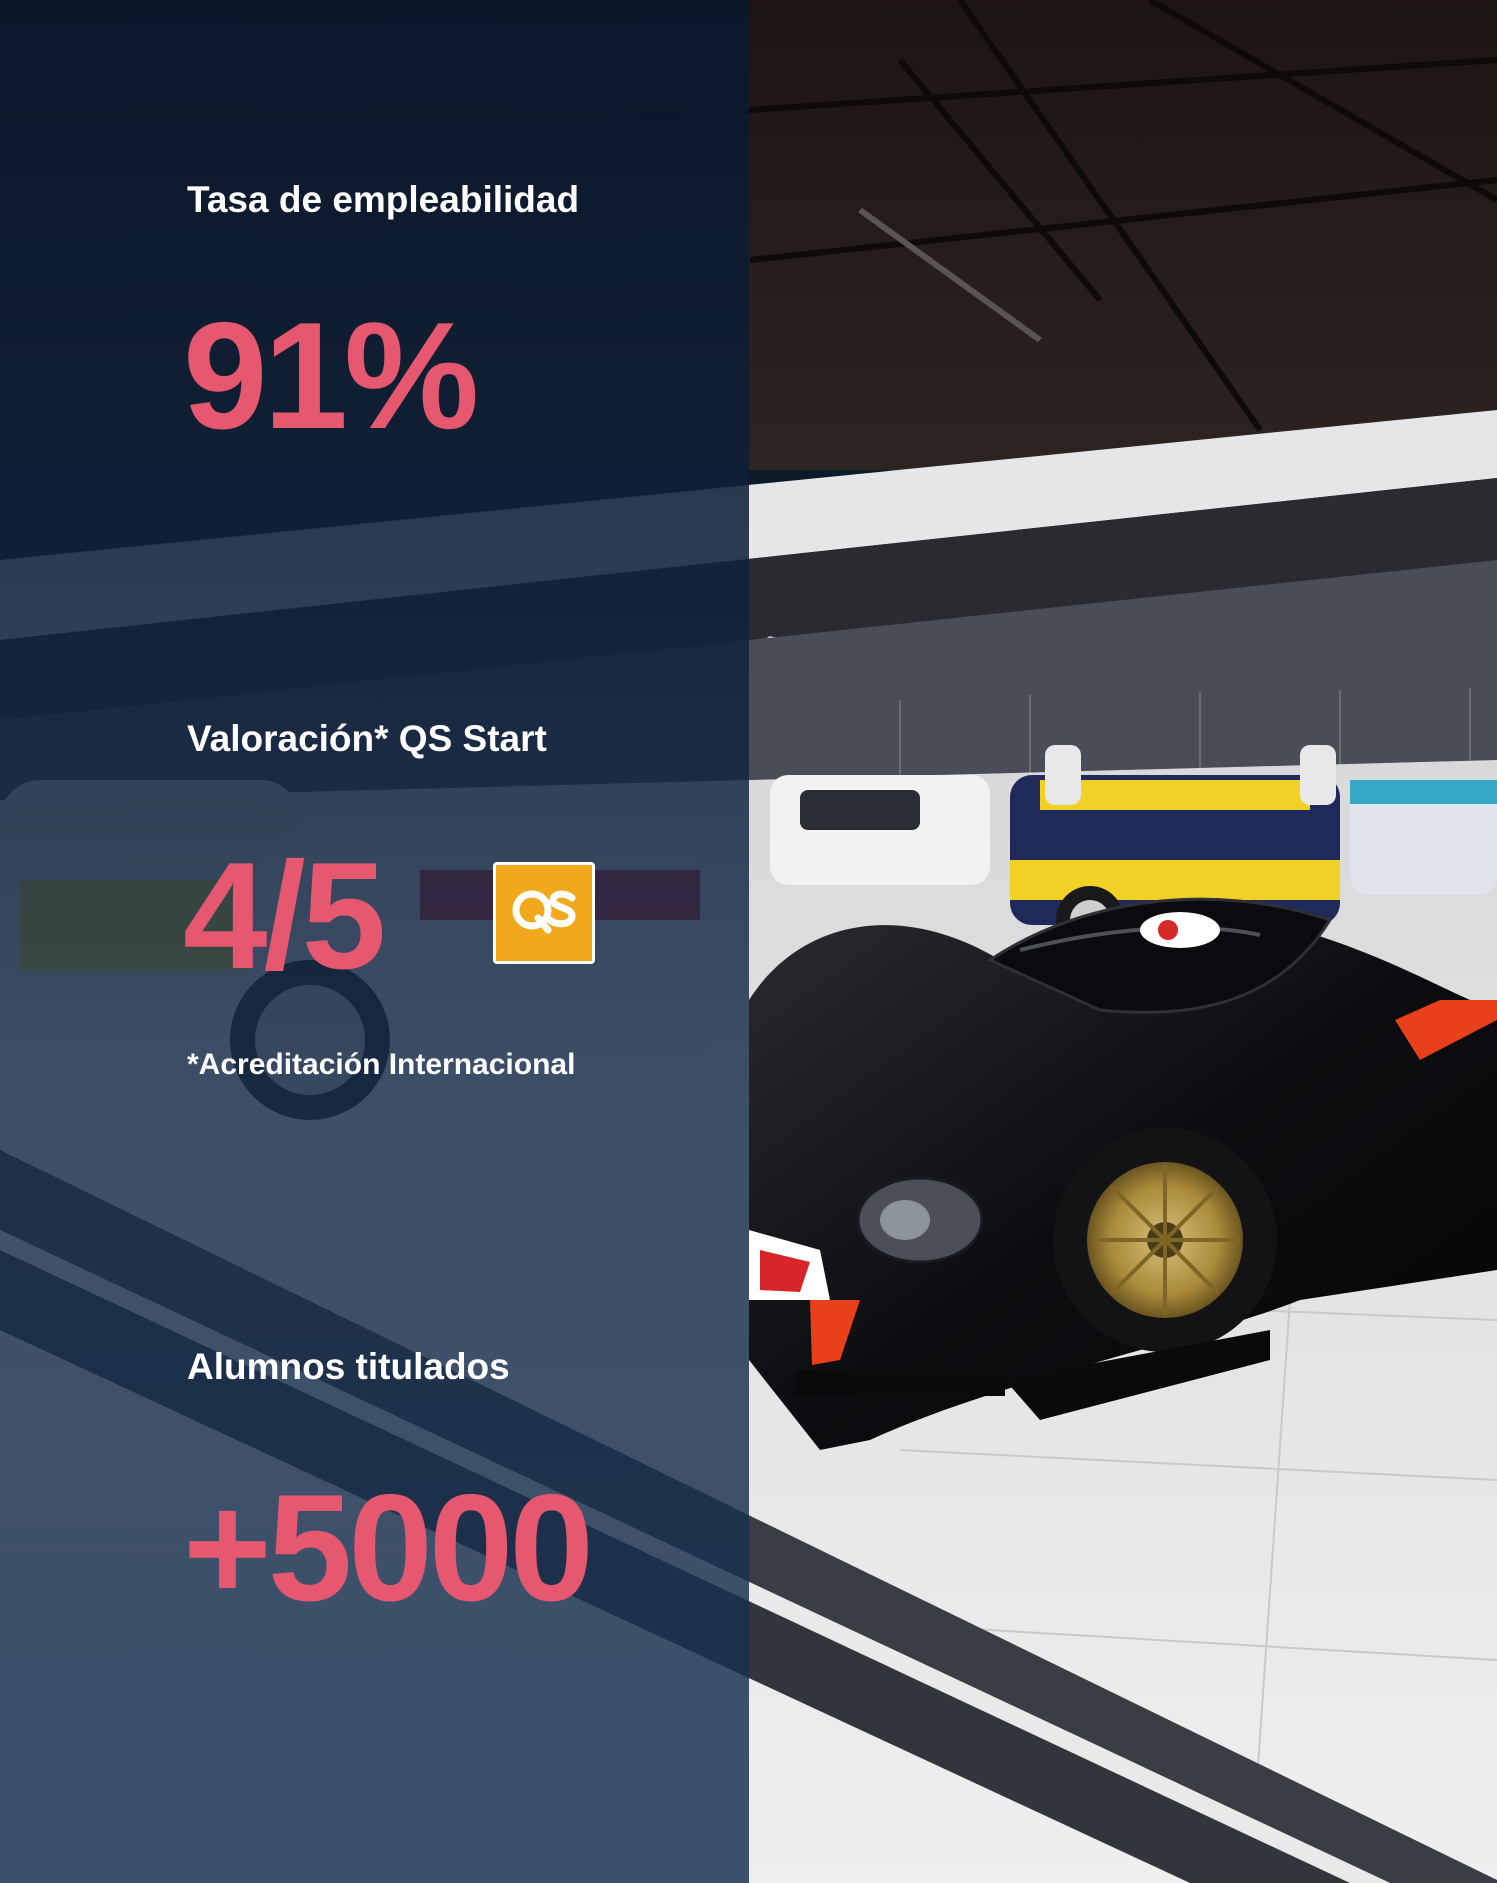 The width and height of the screenshot is (1497, 1883). Describe the element at coordinates (383, 199) in the screenshot. I see `stat-label-employability: Tasa de empleabilidad` at that location.